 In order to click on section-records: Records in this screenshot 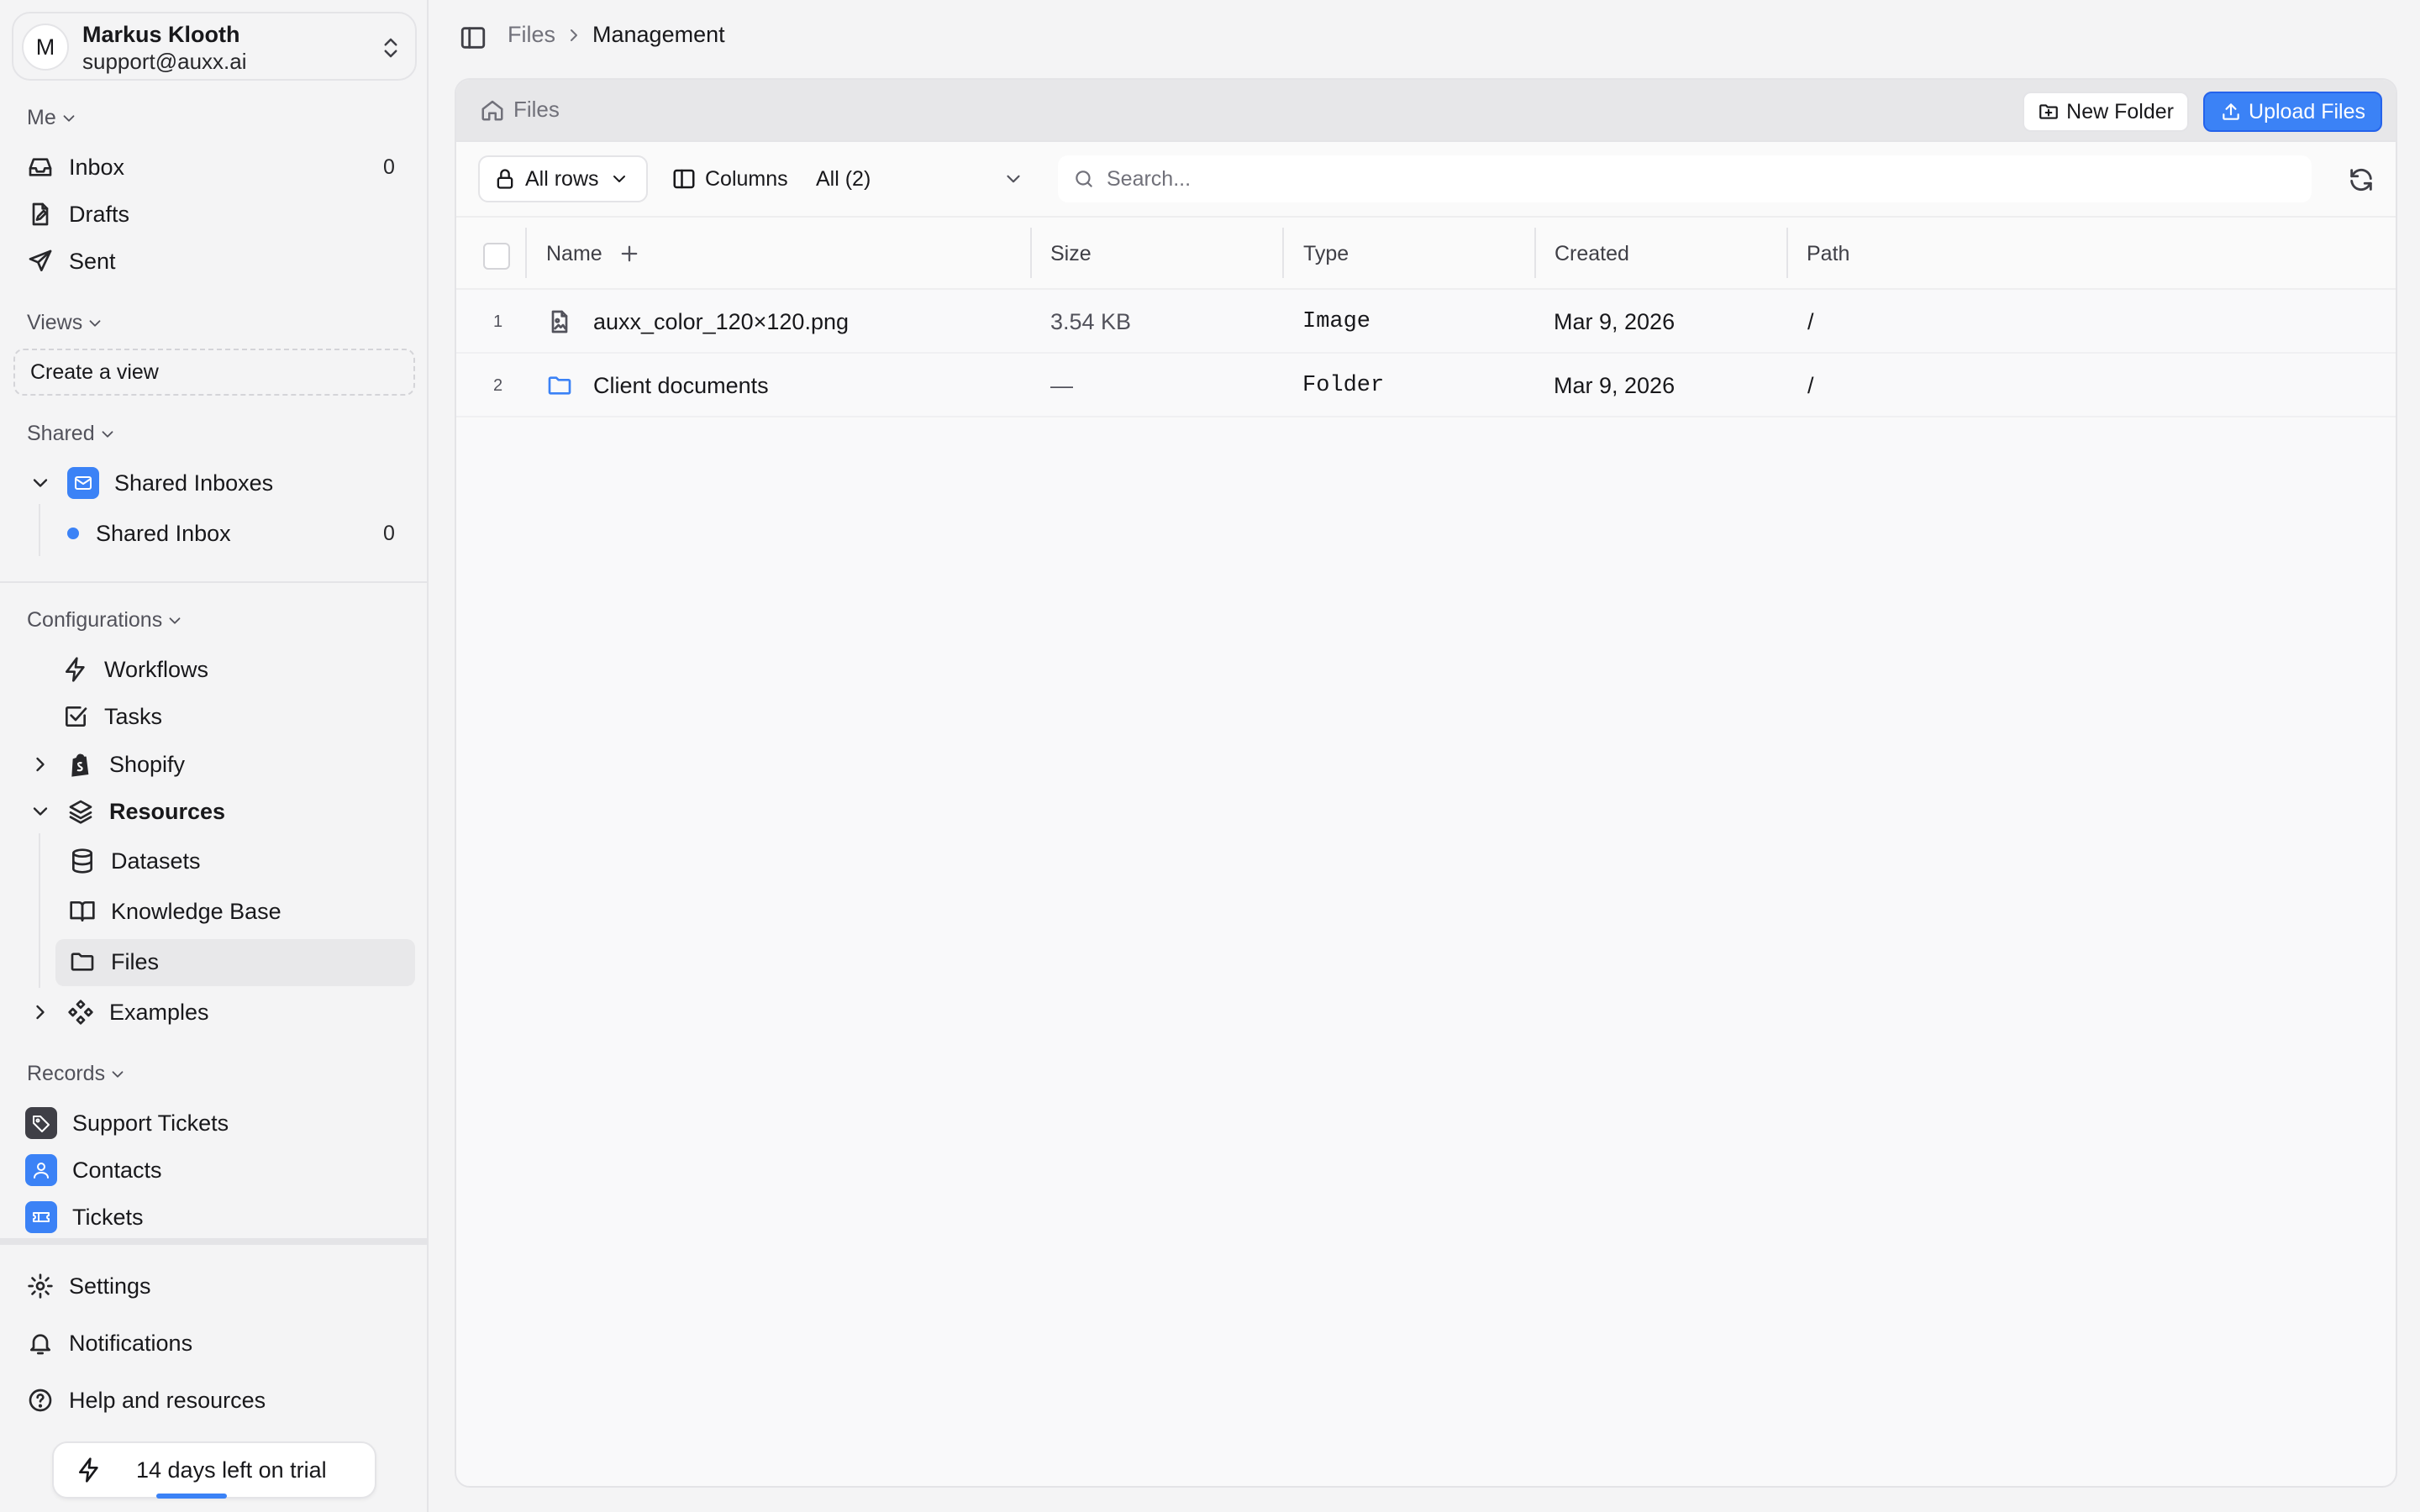, I will do `click(77, 1074)`.